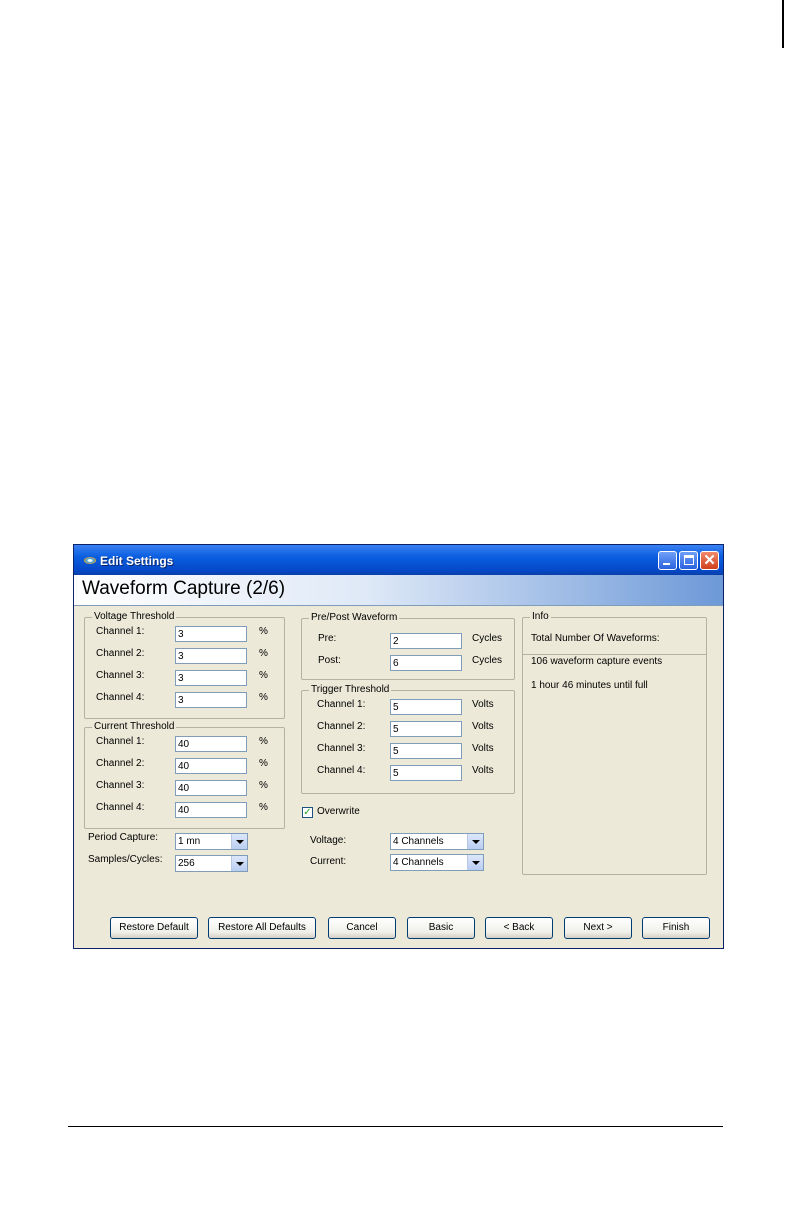  I want to click on trigger-channel-3-unit: Volts, so click(483, 748).